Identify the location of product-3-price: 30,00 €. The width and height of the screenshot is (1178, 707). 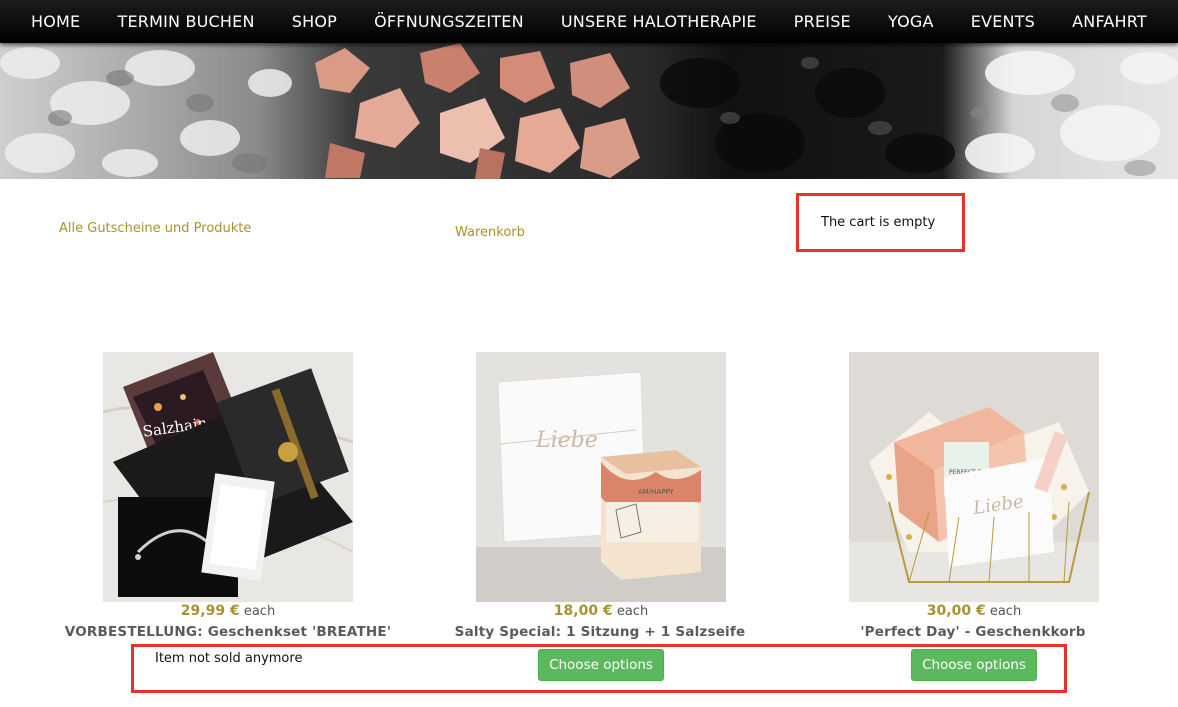
(956, 611).